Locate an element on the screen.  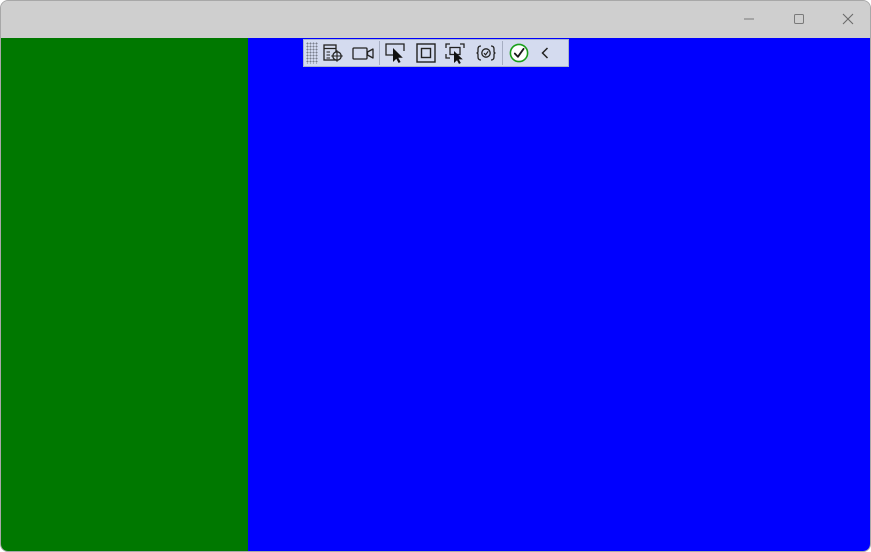
close-icon is located at coordinates (848, 18).